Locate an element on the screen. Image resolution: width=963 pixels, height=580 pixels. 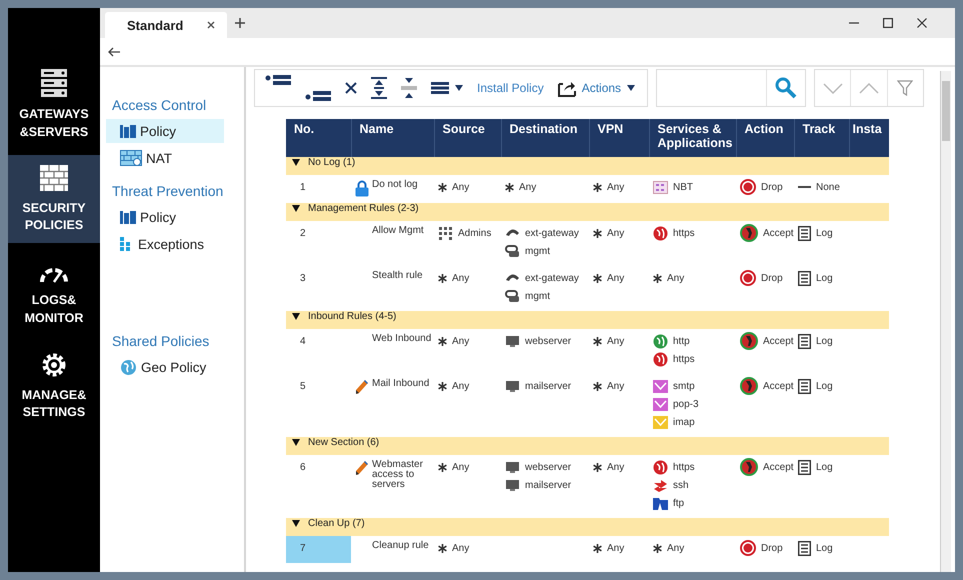
network-icon is located at coordinates (660, 187).